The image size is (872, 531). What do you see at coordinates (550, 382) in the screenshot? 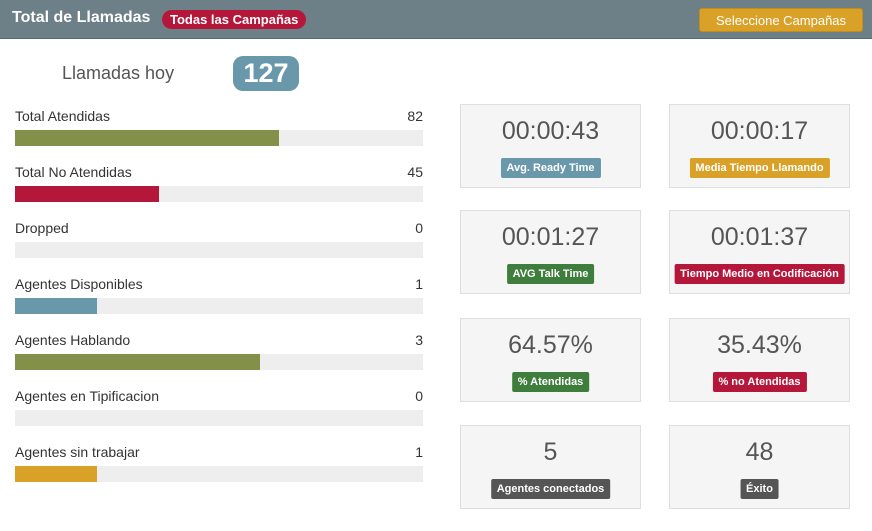
I see `metric-label-badge: % Atendidas` at bounding box center [550, 382].